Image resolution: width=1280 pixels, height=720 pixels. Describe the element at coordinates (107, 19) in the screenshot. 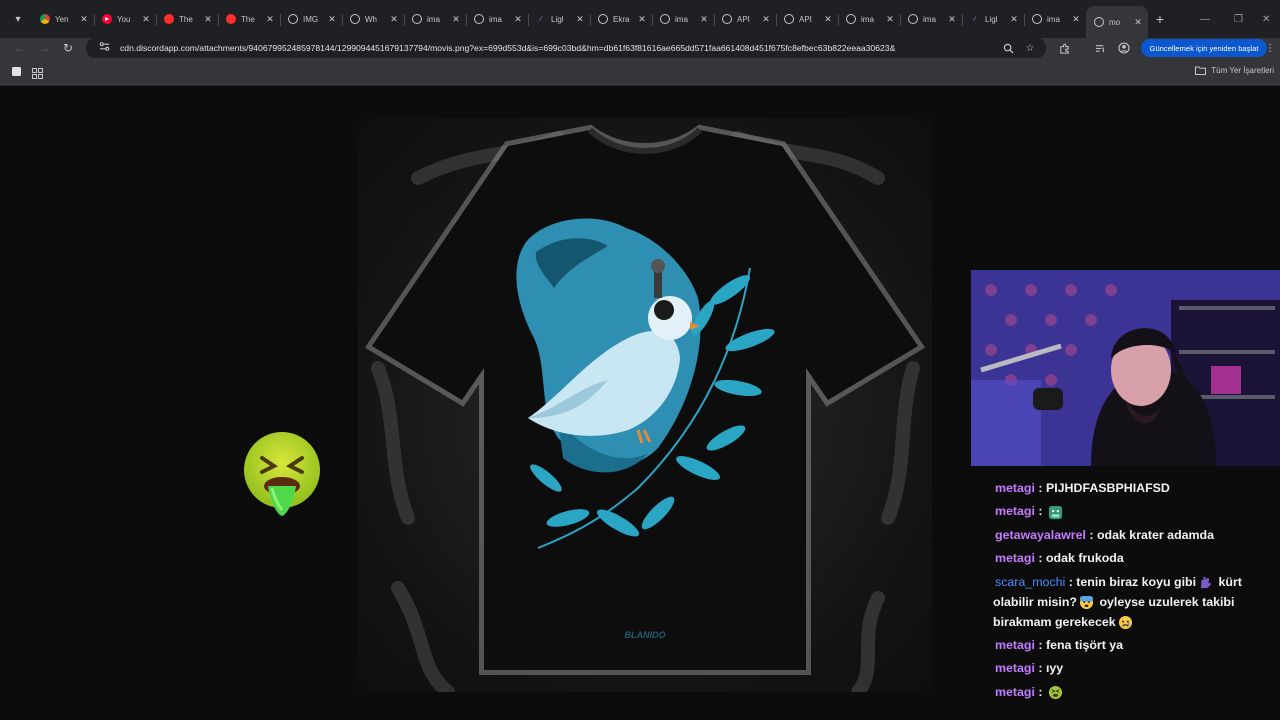

I see `youtube-icon` at that location.